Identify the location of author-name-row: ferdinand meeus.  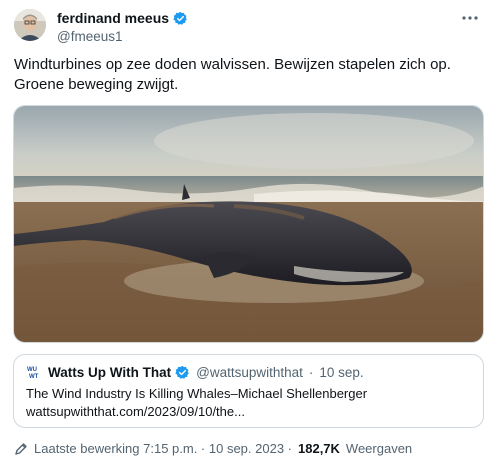
(122, 18).